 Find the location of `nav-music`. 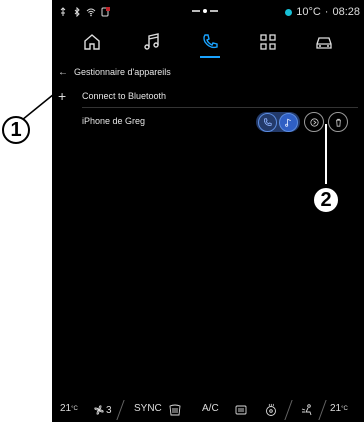

nav-music is located at coordinates (152, 42).